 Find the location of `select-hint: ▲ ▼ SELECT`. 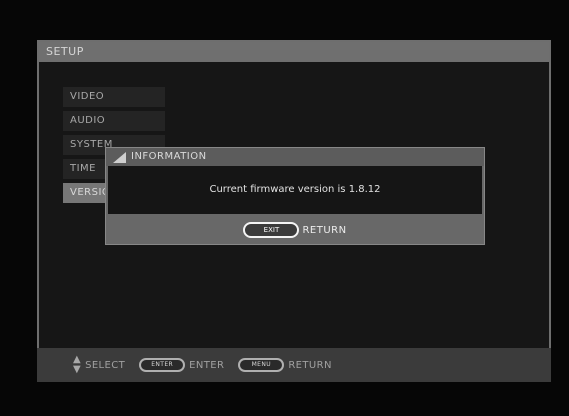

select-hint: ▲ ▼ SELECT is located at coordinates (99, 365).